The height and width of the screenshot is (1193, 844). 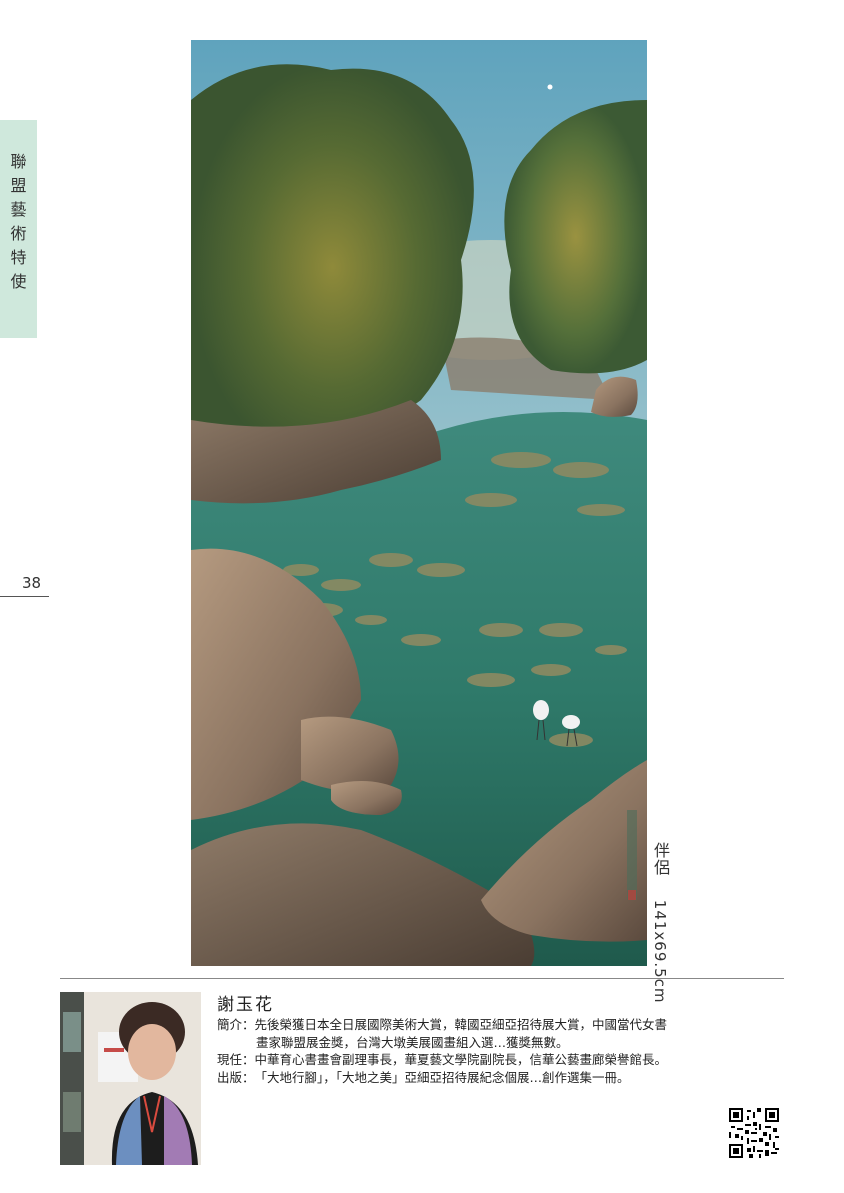 What do you see at coordinates (660, 951) in the screenshot?
I see `artwork-size: 141x69.5cm` at bounding box center [660, 951].